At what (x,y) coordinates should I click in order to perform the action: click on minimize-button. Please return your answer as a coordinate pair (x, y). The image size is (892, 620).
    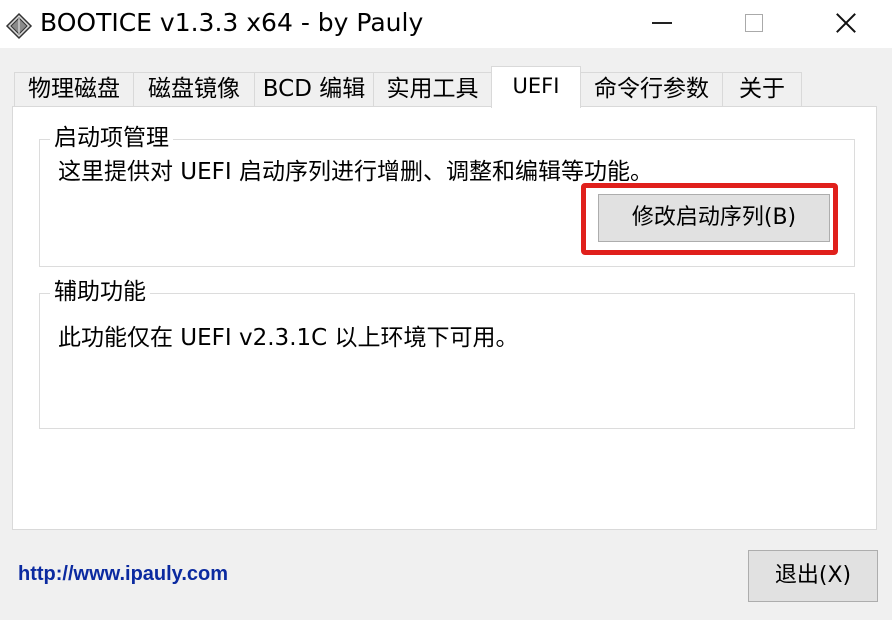
    Looking at the image, I should click on (662, 23).